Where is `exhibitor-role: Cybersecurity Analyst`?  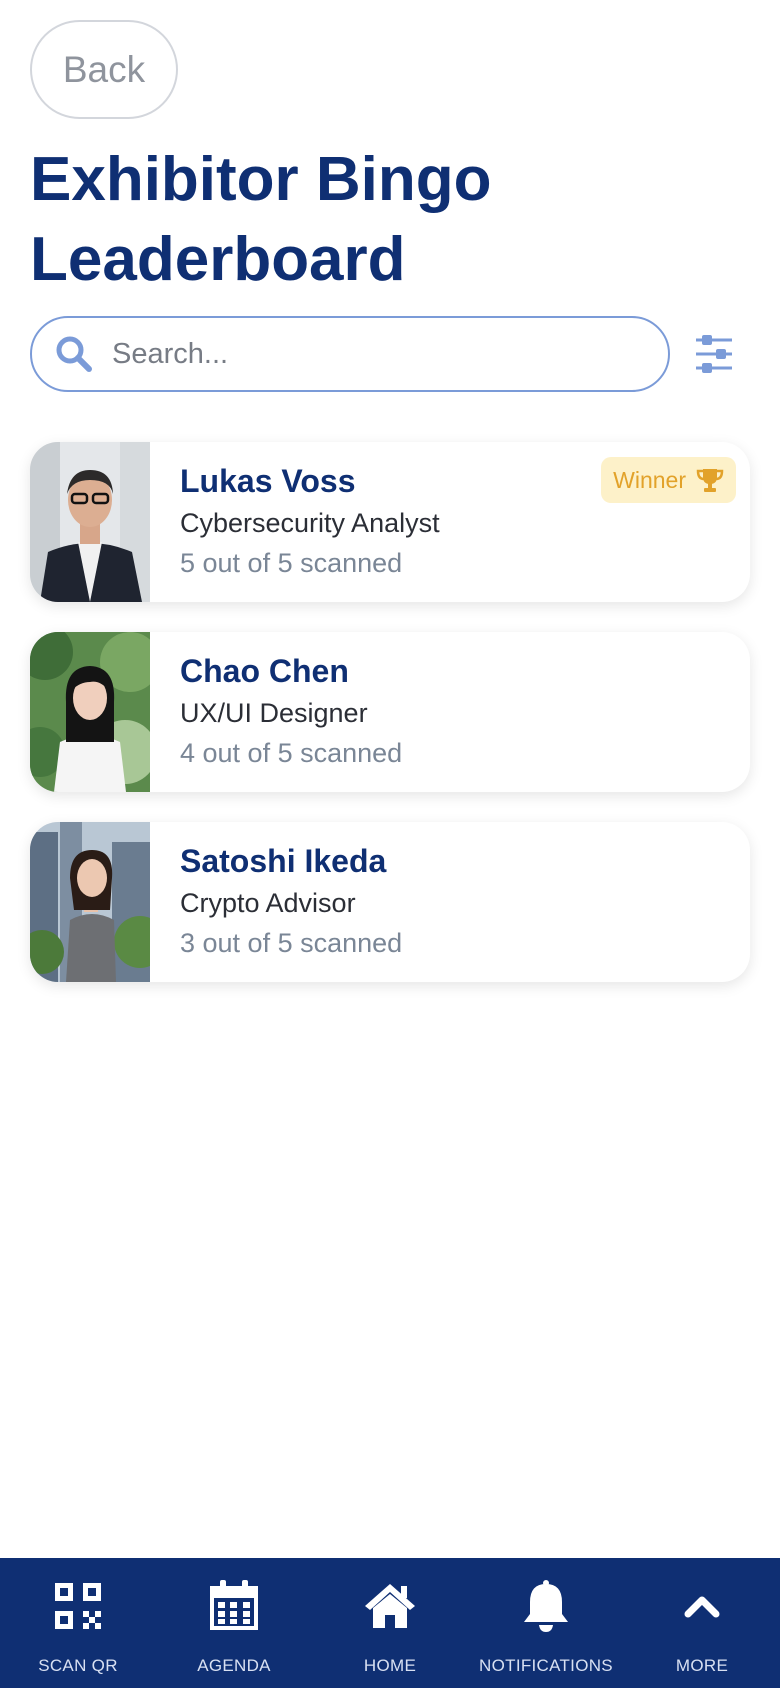 exhibitor-role: Cybersecurity Analyst is located at coordinates (310, 523).